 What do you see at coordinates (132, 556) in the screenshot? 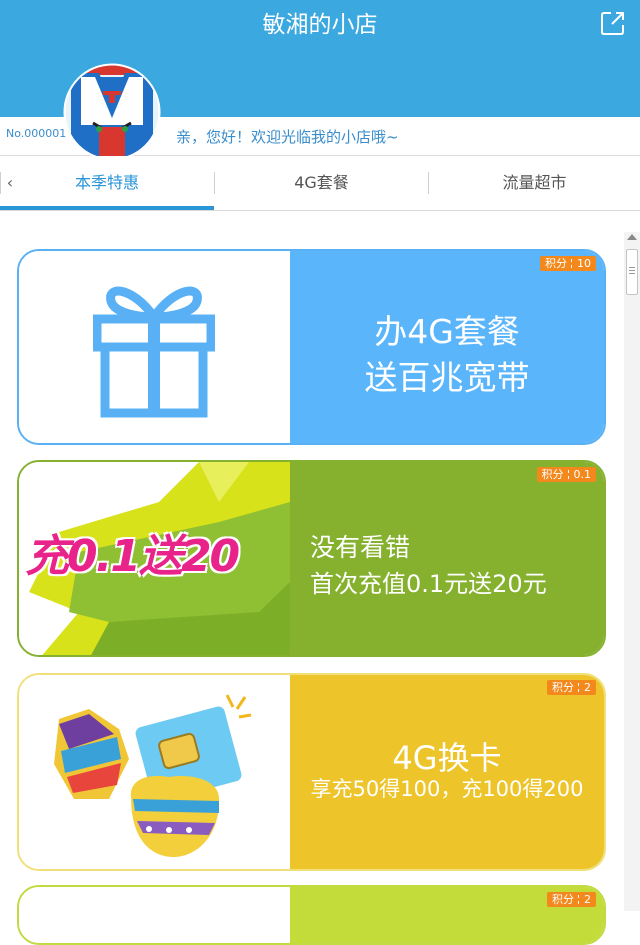
I see `promo-image-text: 充0.1送20` at bounding box center [132, 556].